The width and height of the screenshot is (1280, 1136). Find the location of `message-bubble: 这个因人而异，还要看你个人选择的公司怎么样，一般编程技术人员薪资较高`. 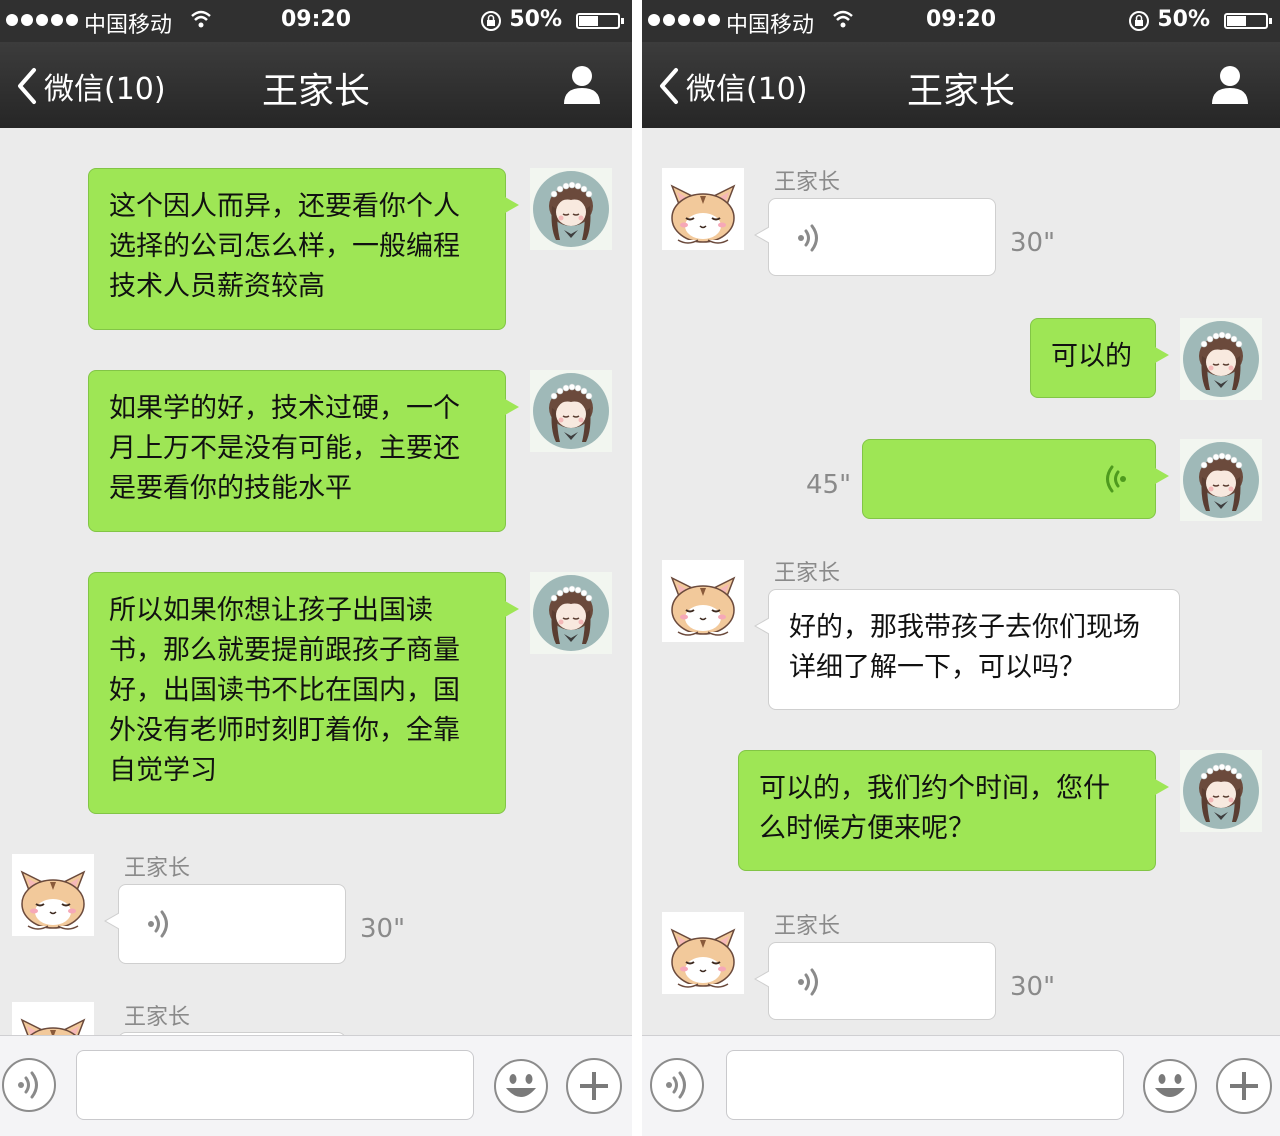

message-bubble: 这个因人而异，还要看你个人选择的公司怎么样，一般编程技术人员薪资较高 is located at coordinates (303, 249).